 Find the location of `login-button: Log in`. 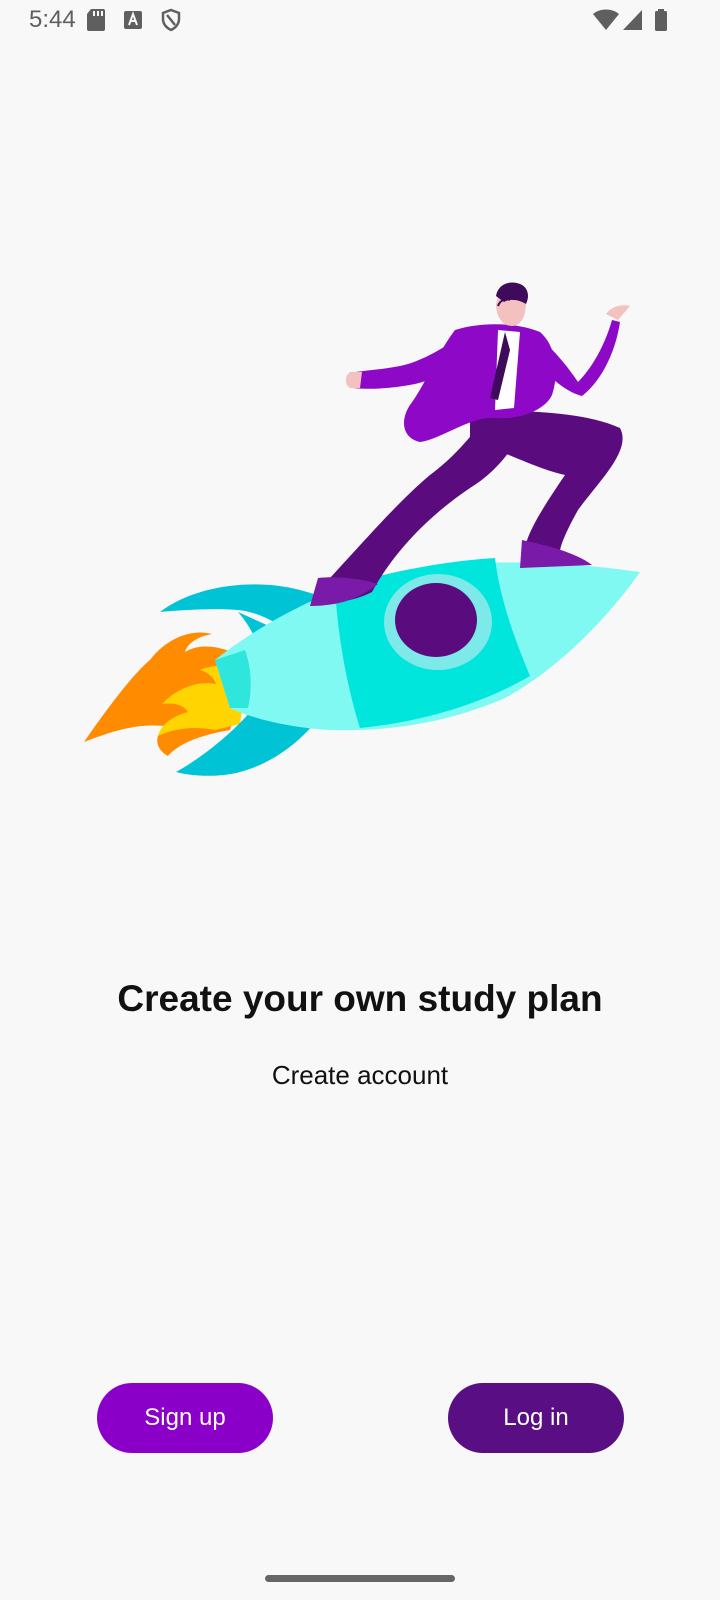

login-button: Log in is located at coordinates (536, 1418).